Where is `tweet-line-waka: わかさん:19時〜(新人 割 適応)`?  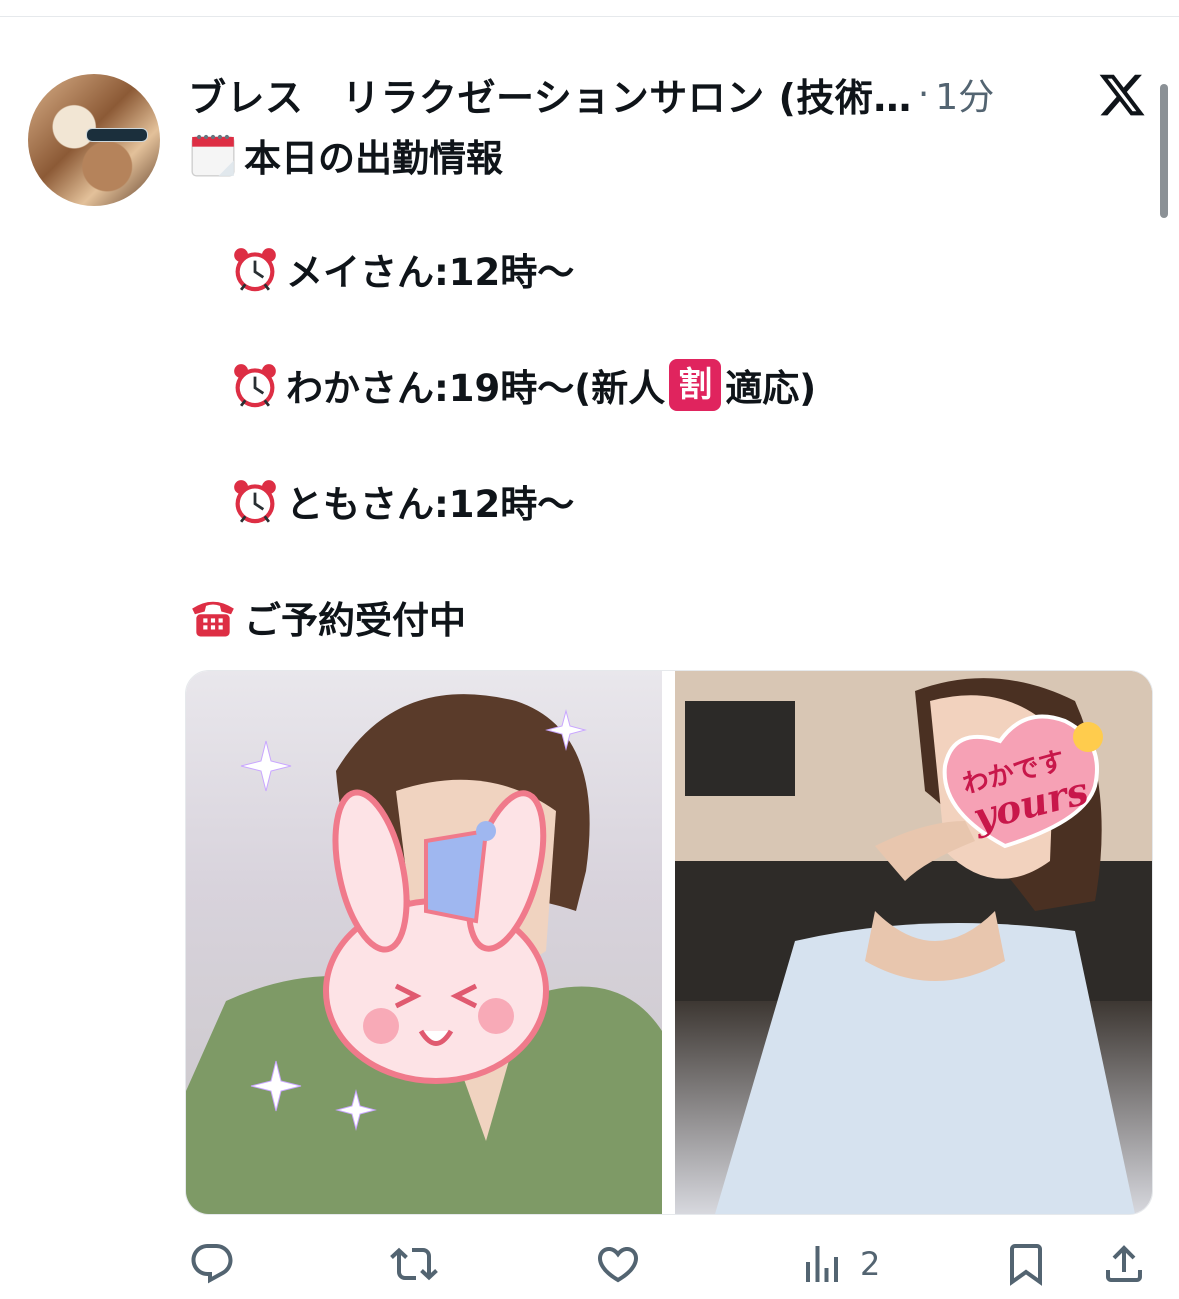
tweet-line-waka: わかさん:19時〜(新人 割 適応) is located at coordinates (523, 385).